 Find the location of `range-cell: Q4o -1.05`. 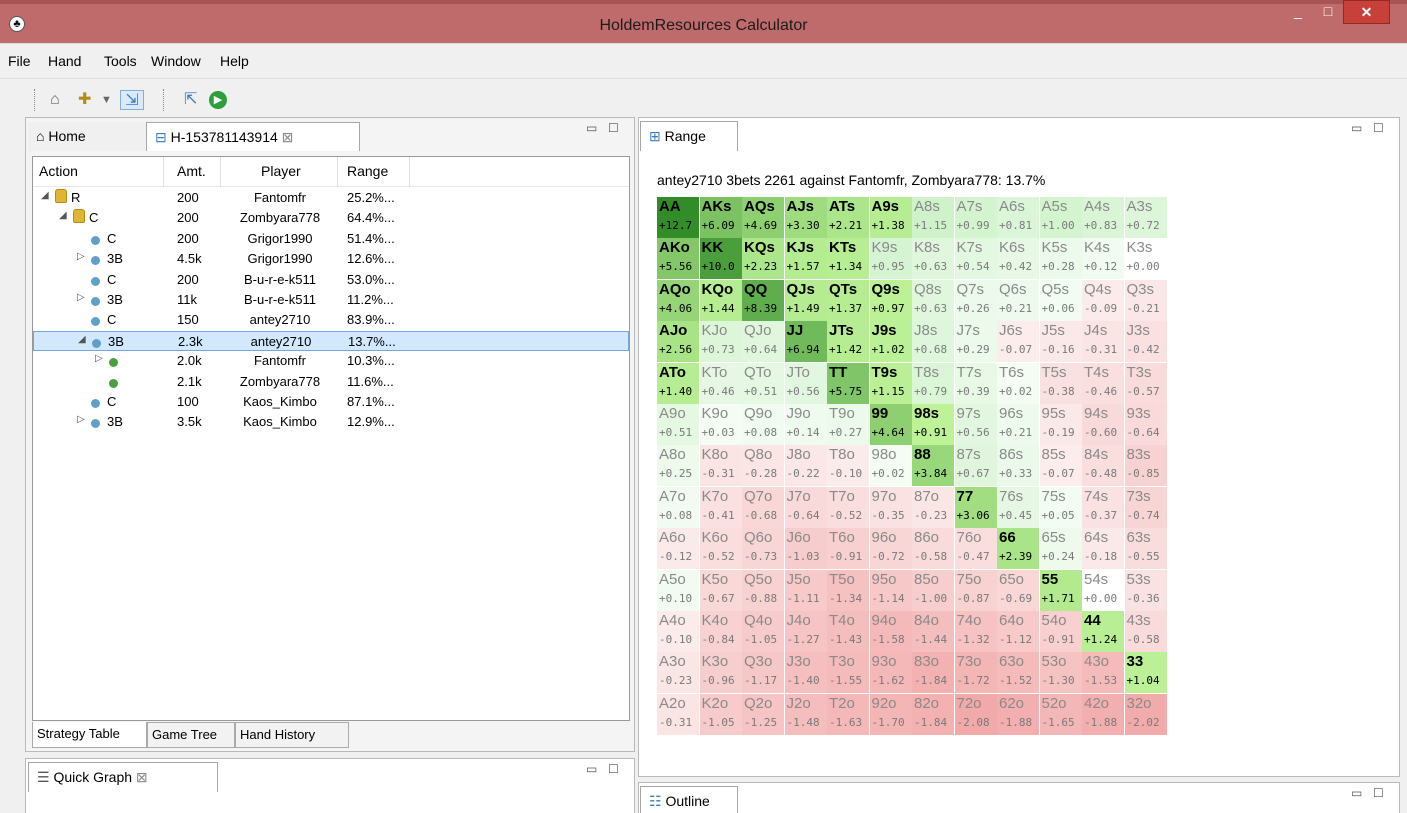

range-cell: Q4o -1.05 is located at coordinates (763, 631).